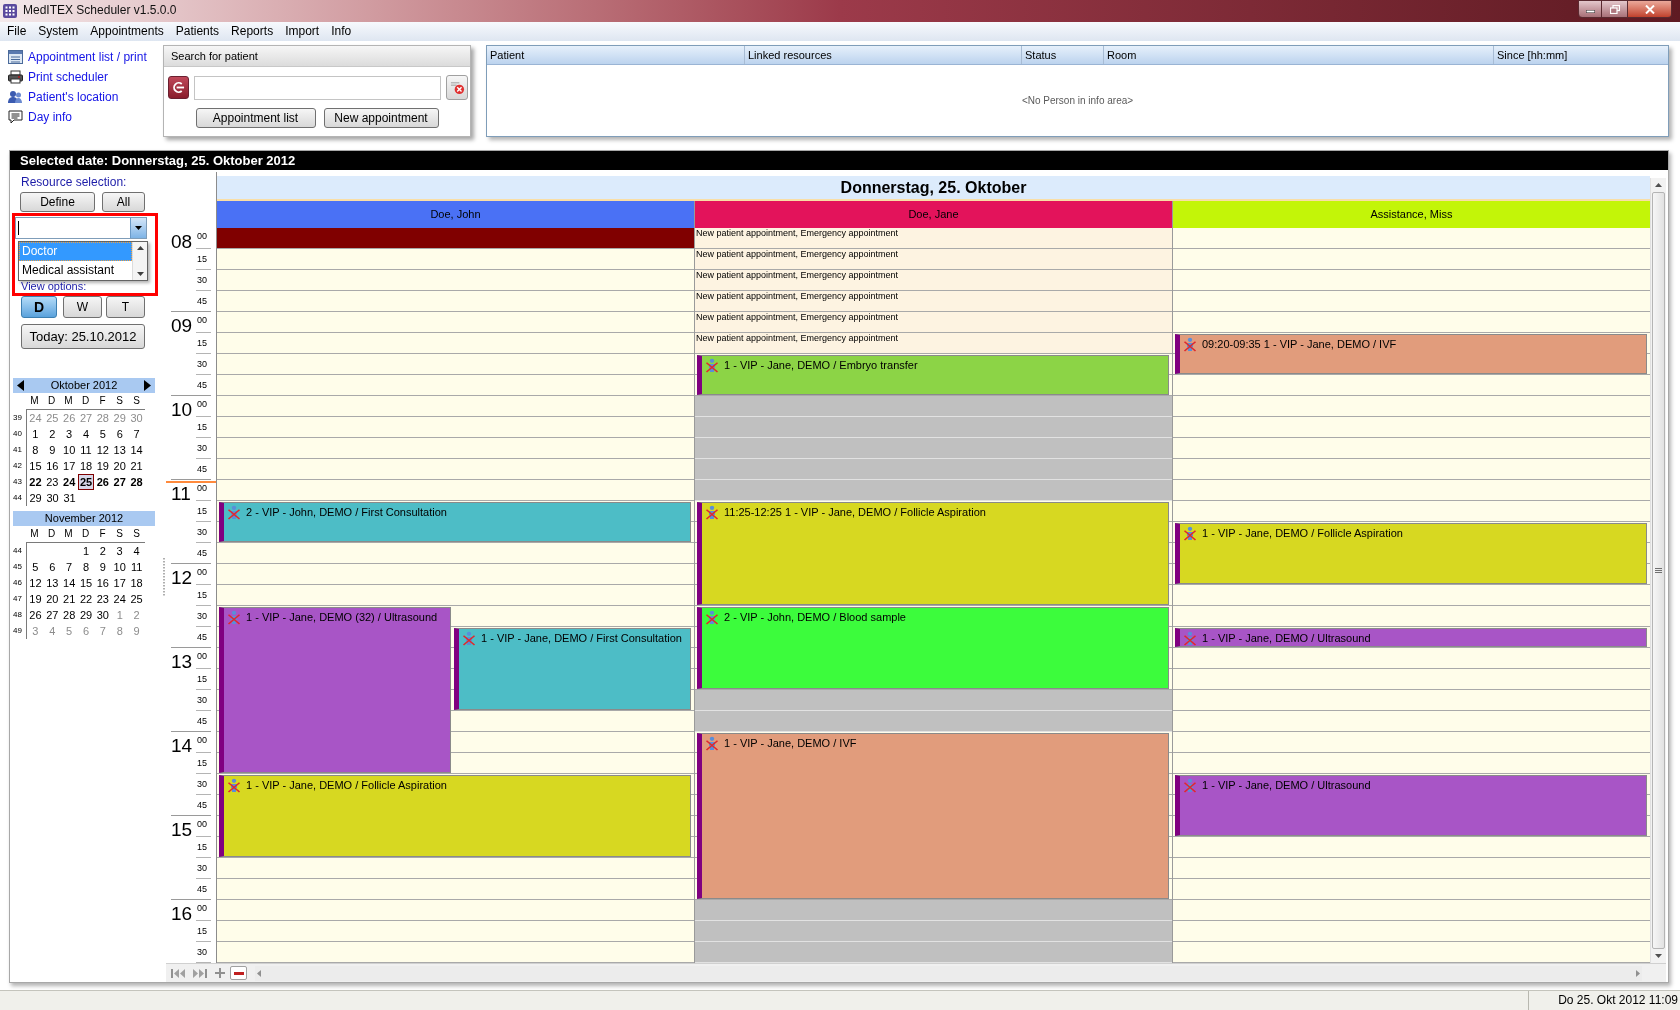  What do you see at coordinates (1411, 354) in the screenshot?
I see `appointment-card: 09:20-09:35 1 - VIP - Jane, DEMO / IVF` at bounding box center [1411, 354].